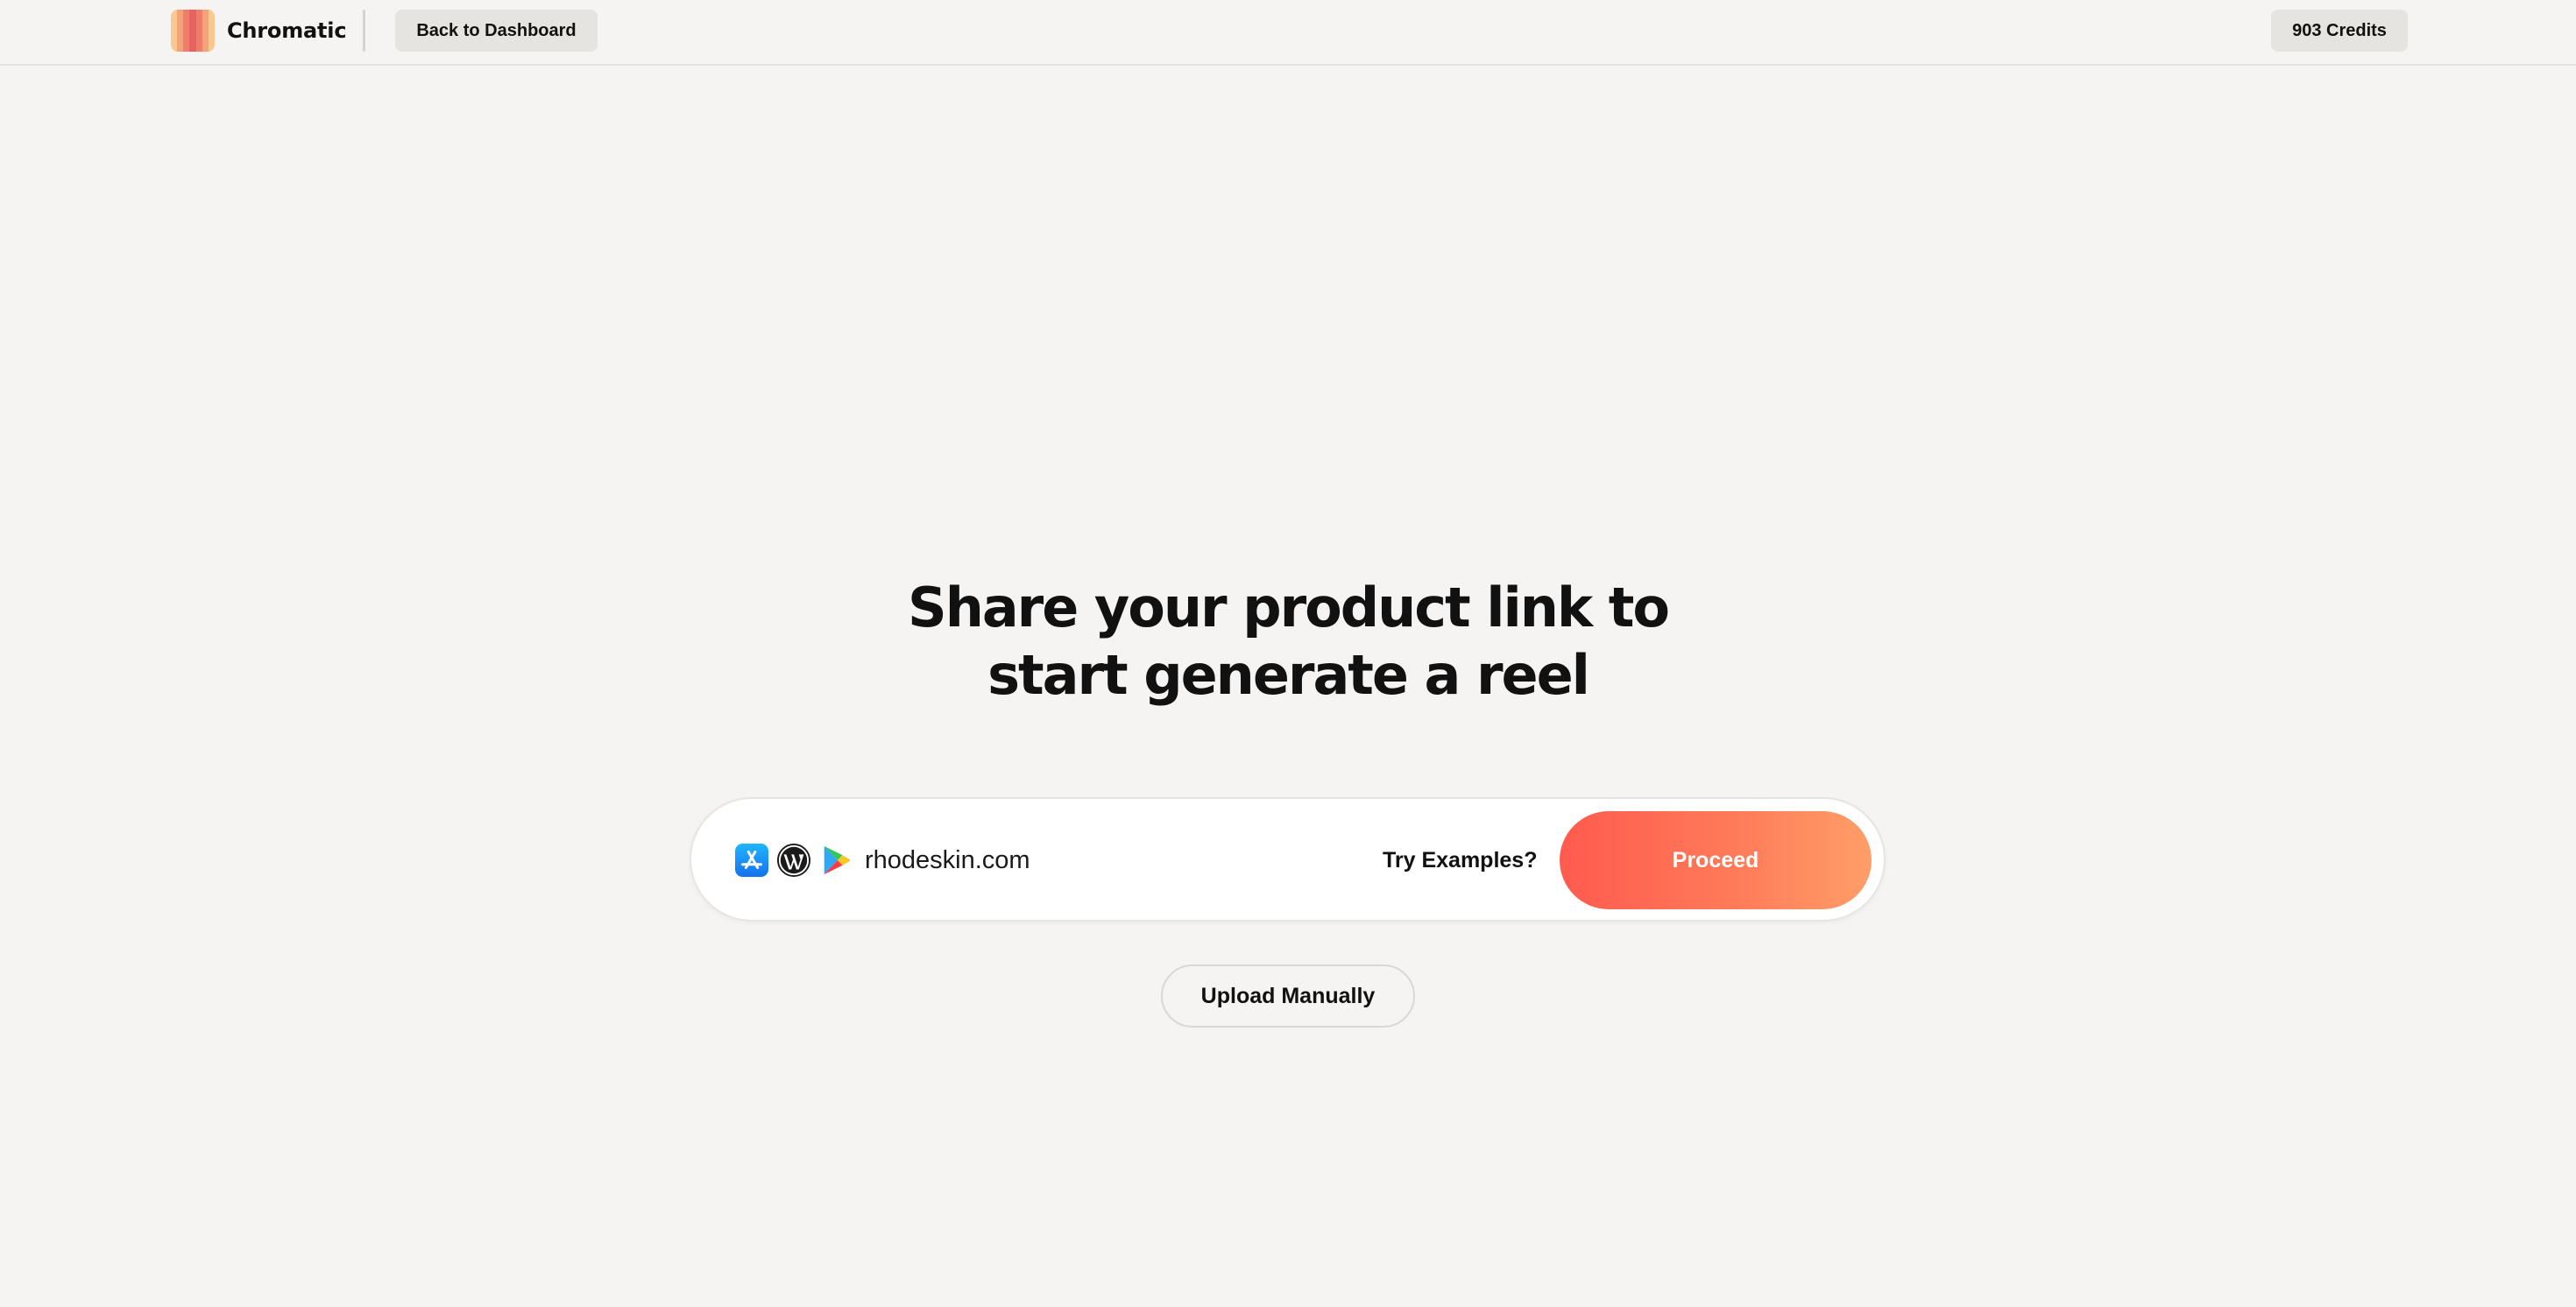 Image resolution: width=2576 pixels, height=1307 pixels. Describe the element at coordinates (1289, 607) in the screenshot. I see `headline-line-1: Share your product link to` at that location.